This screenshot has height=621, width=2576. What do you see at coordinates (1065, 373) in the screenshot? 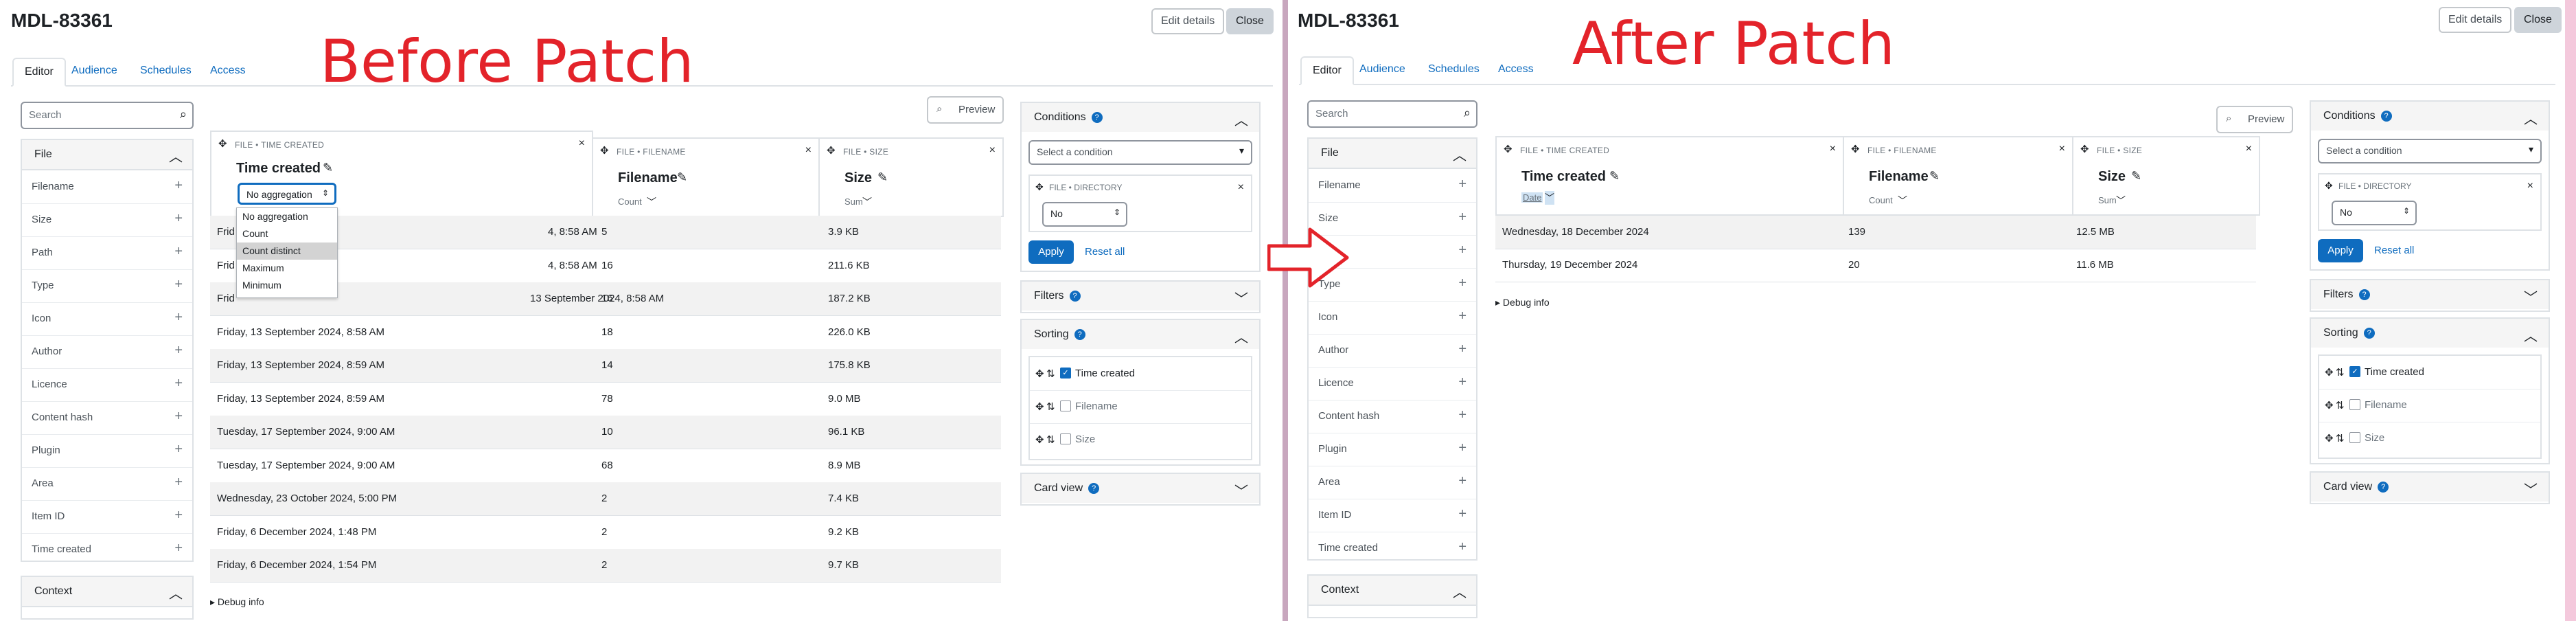
I see `sort-checkbox: ✓` at bounding box center [1065, 373].